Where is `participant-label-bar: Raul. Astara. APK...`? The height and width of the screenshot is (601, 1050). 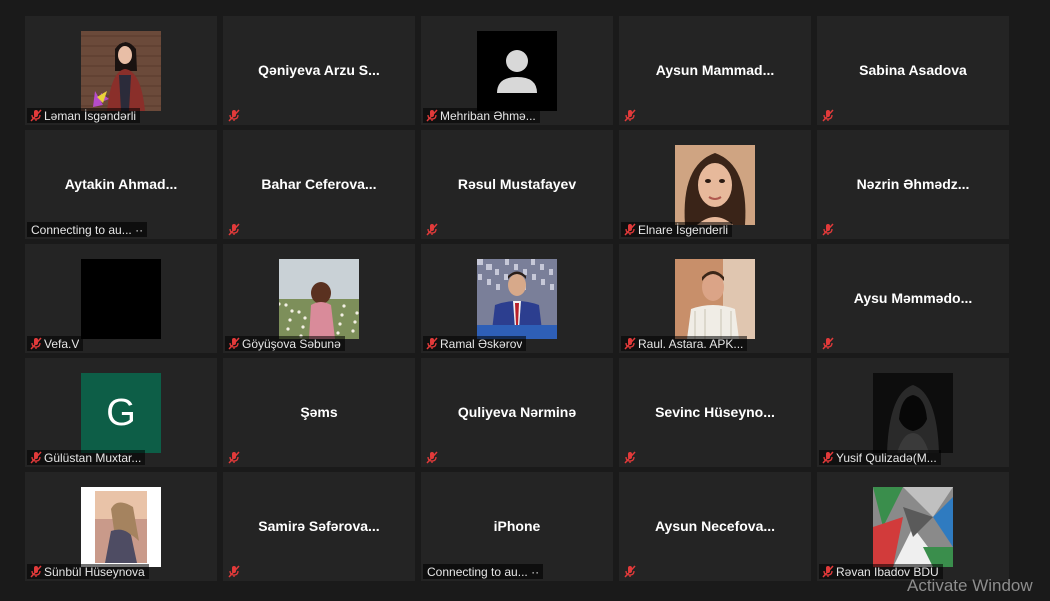 participant-label-bar: Raul. Astara. APK... is located at coordinates (684, 343).